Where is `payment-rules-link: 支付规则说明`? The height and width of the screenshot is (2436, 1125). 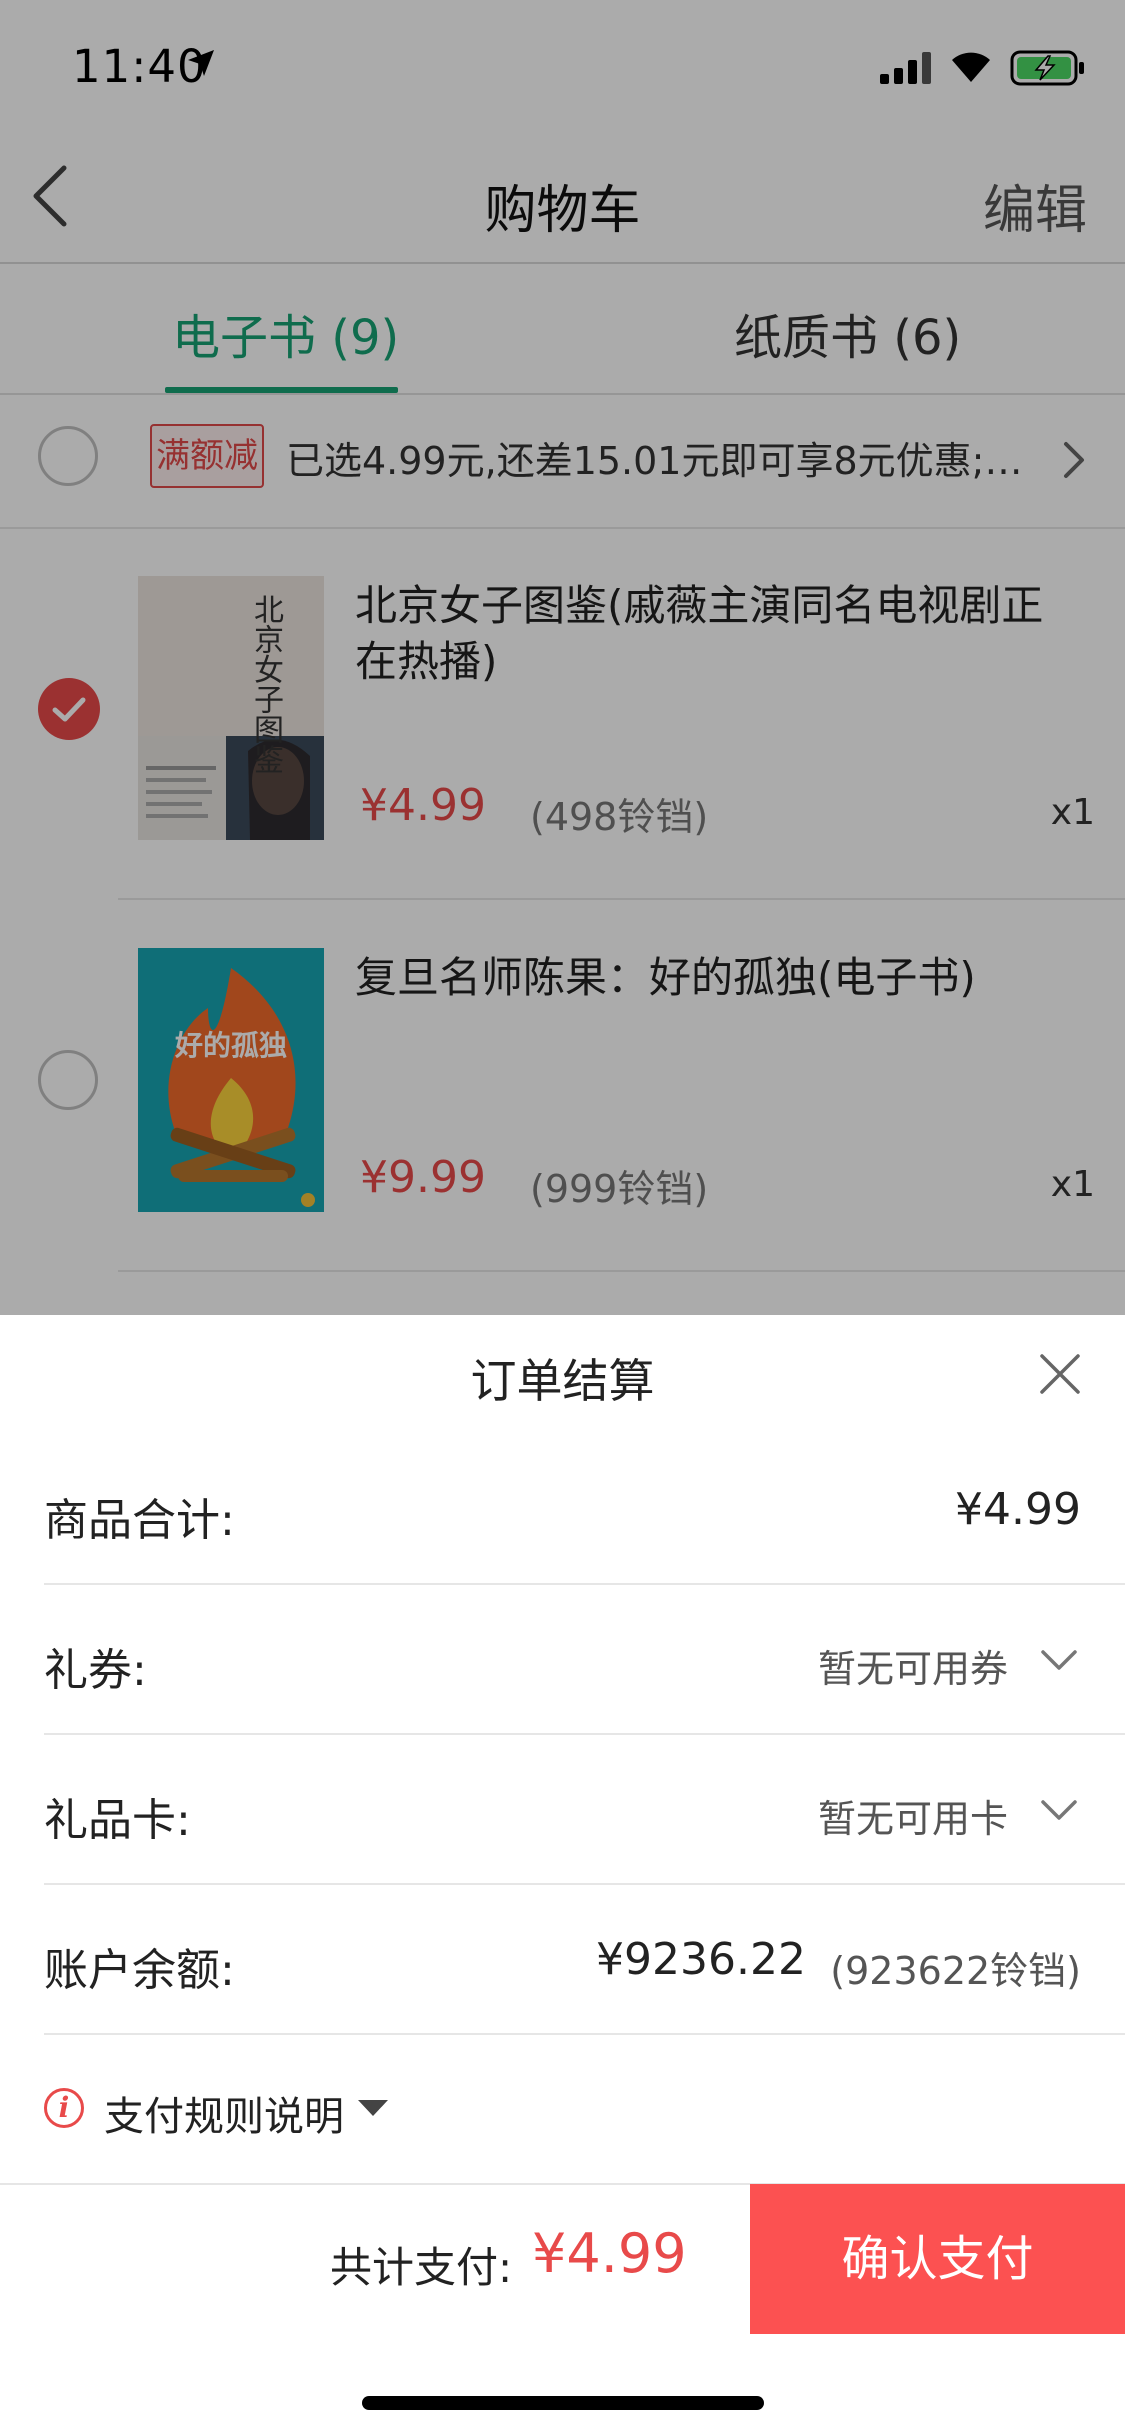 payment-rules-link: 支付规则说明 is located at coordinates (224, 2113).